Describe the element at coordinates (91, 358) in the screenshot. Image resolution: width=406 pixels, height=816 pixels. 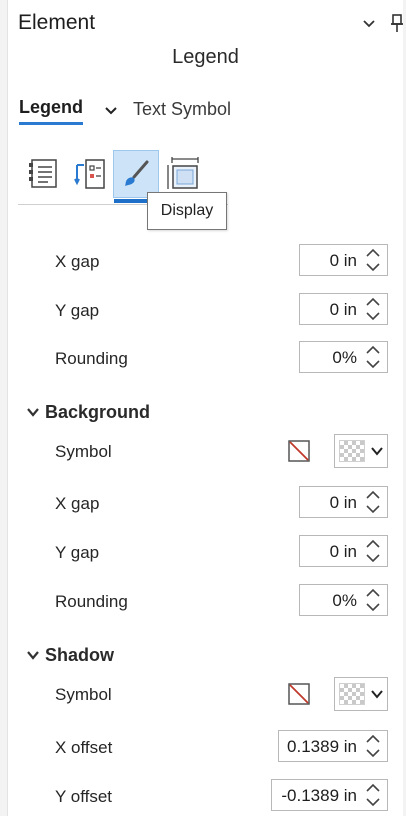
I see `frame-rounding-label: Rounding` at that location.